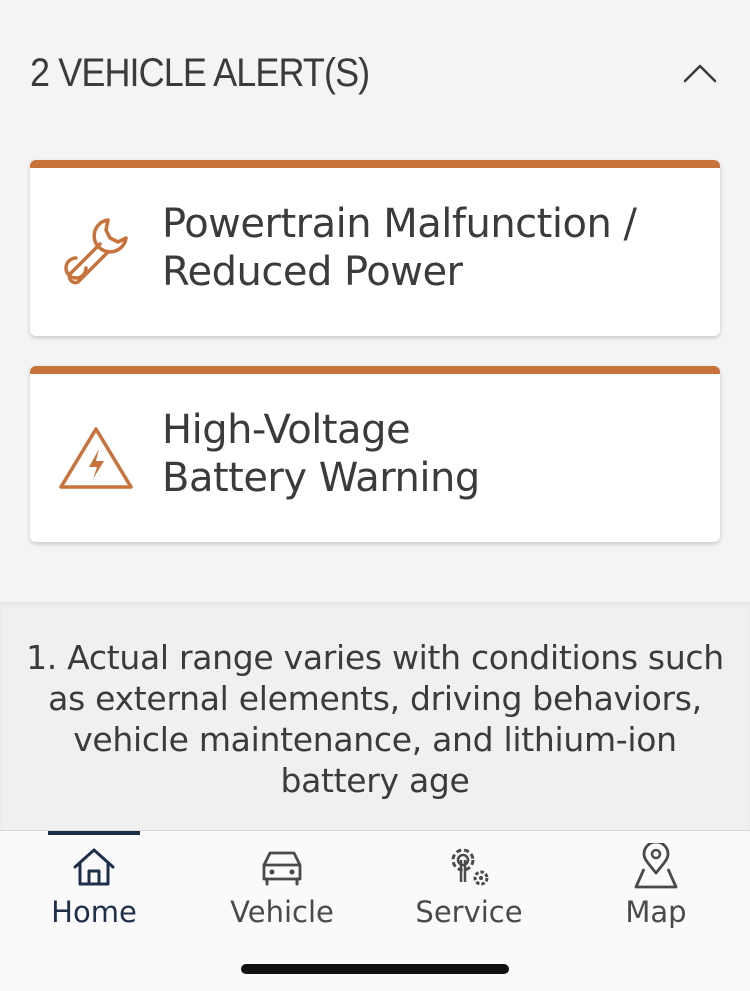 This screenshot has height=991, width=750. What do you see at coordinates (312, 272) in the screenshot?
I see `alert-line-2: Reduced Power` at bounding box center [312, 272].